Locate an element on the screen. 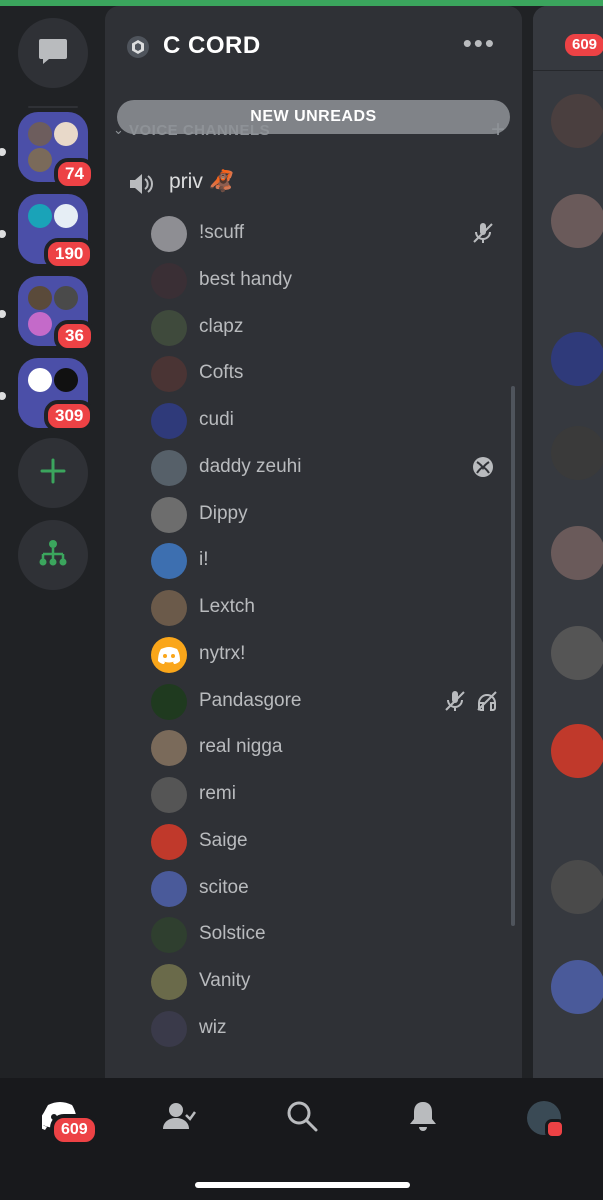 Image resolution: width=603 pixels, height=1200 pixels. more-options-icon: ••• is located at coordinates (479, 43).